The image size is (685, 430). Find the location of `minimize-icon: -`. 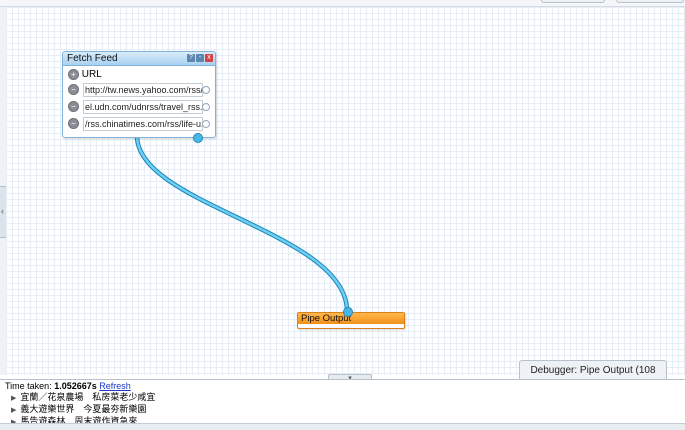

minimize-icon: - is located at coordinates (200, 58).